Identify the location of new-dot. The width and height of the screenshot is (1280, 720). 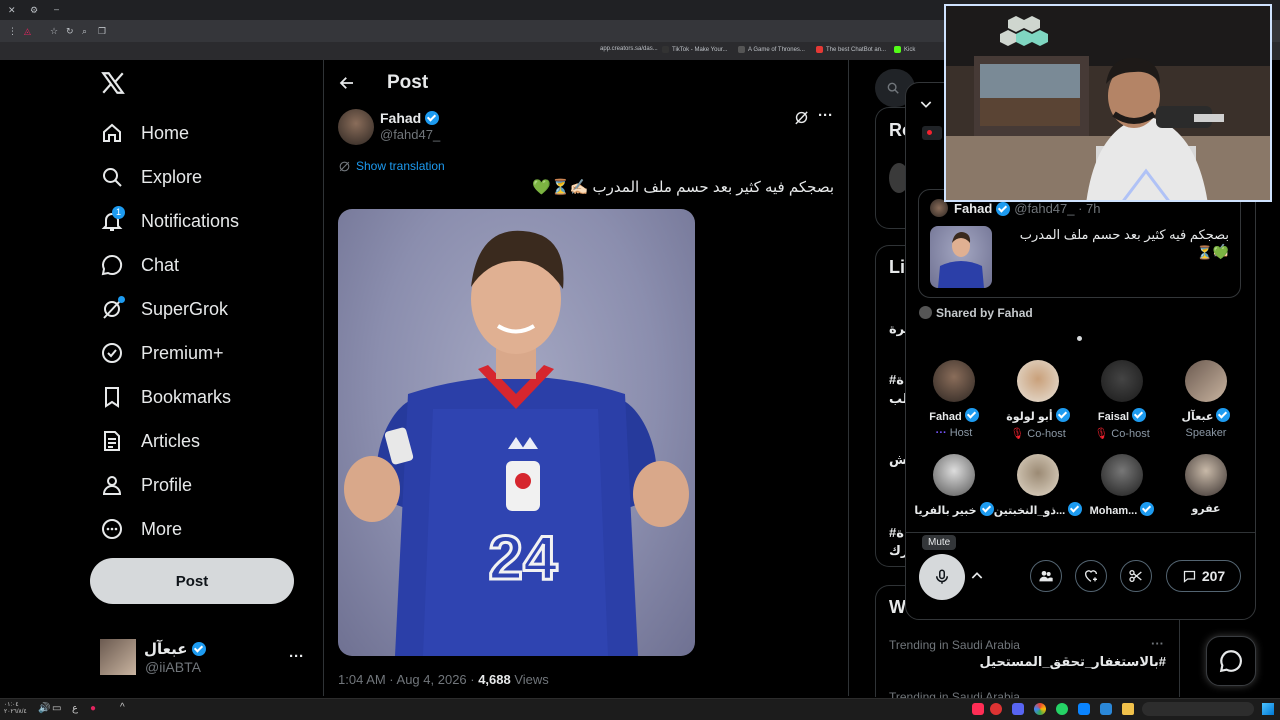
(121, 299).